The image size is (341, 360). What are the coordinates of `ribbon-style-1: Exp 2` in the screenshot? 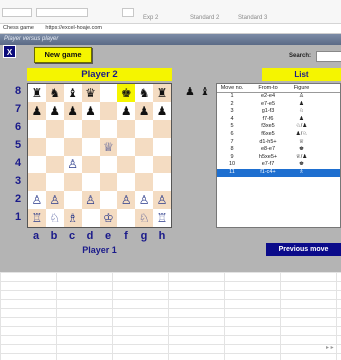 It's located at (150, 18).